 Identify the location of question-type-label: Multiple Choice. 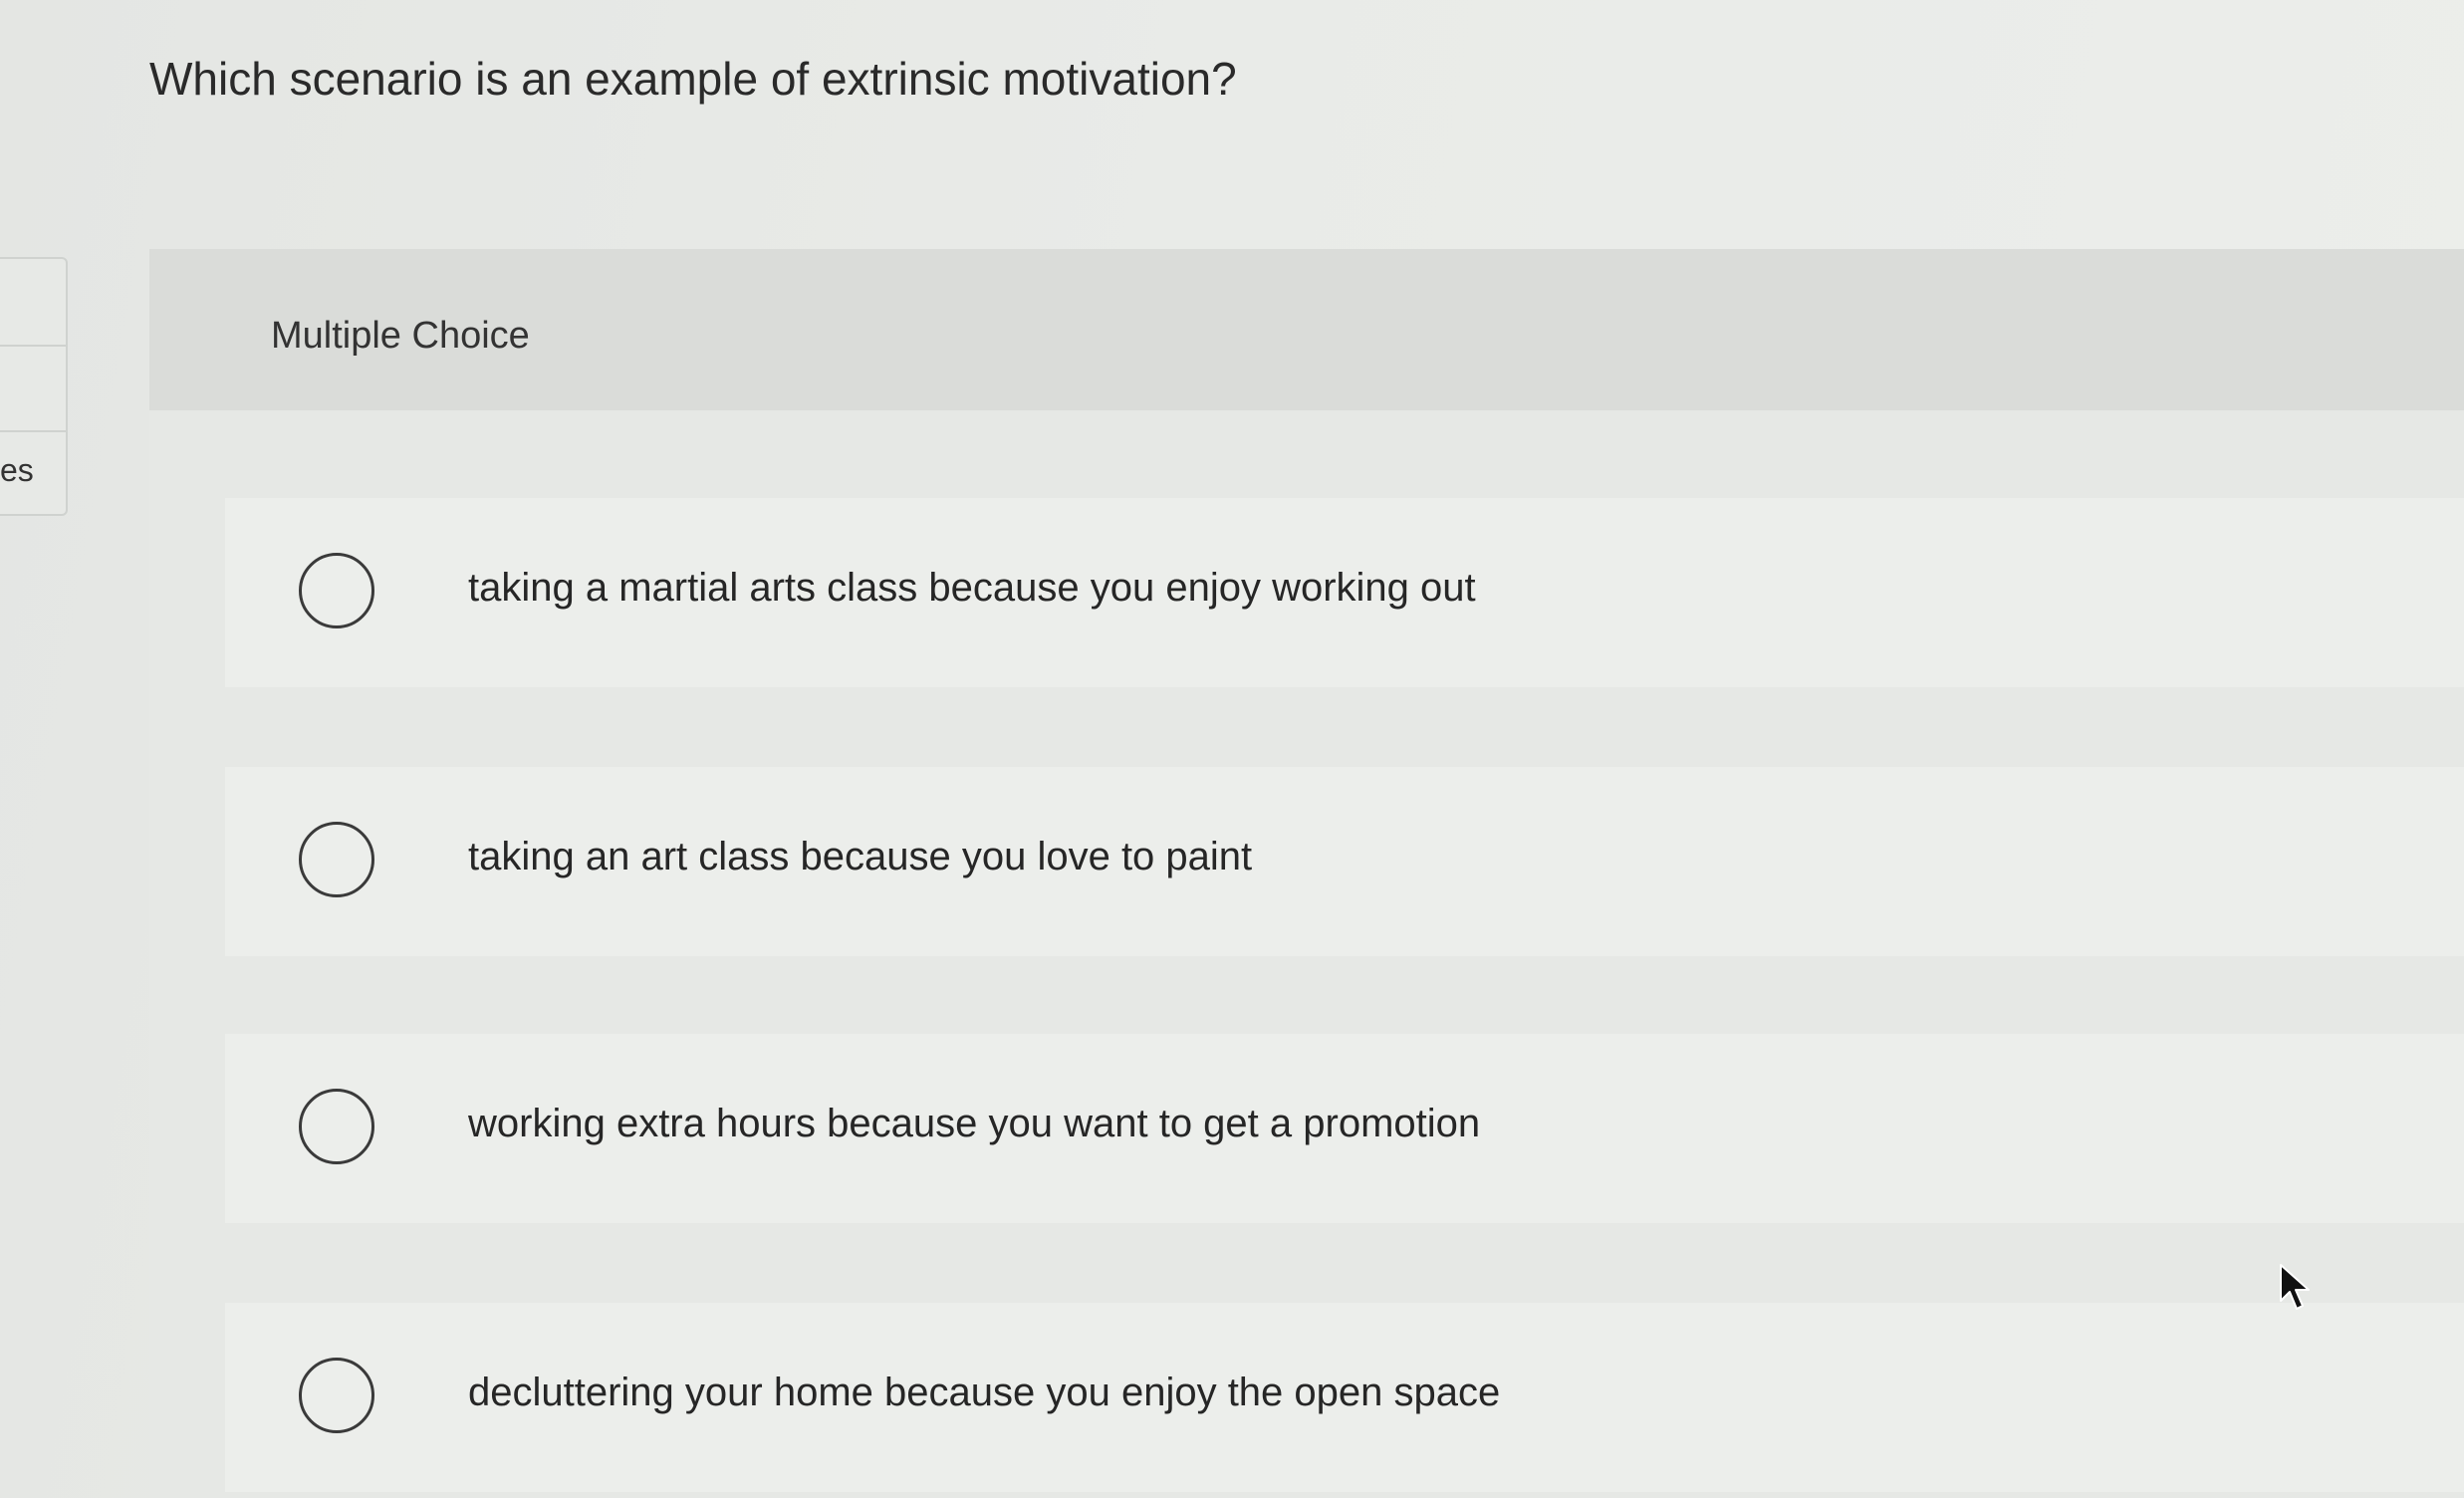
(400, 336).